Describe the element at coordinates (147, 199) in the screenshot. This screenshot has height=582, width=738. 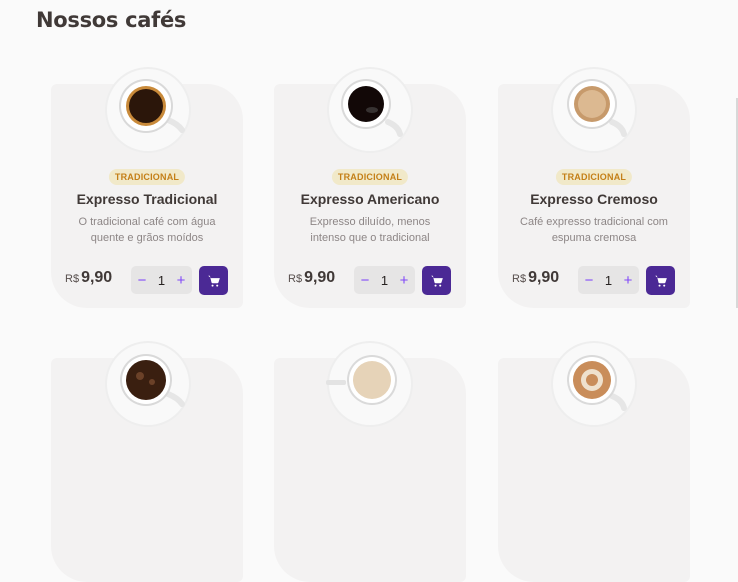
I see `product-name: Expresso Tradicional` at that location.